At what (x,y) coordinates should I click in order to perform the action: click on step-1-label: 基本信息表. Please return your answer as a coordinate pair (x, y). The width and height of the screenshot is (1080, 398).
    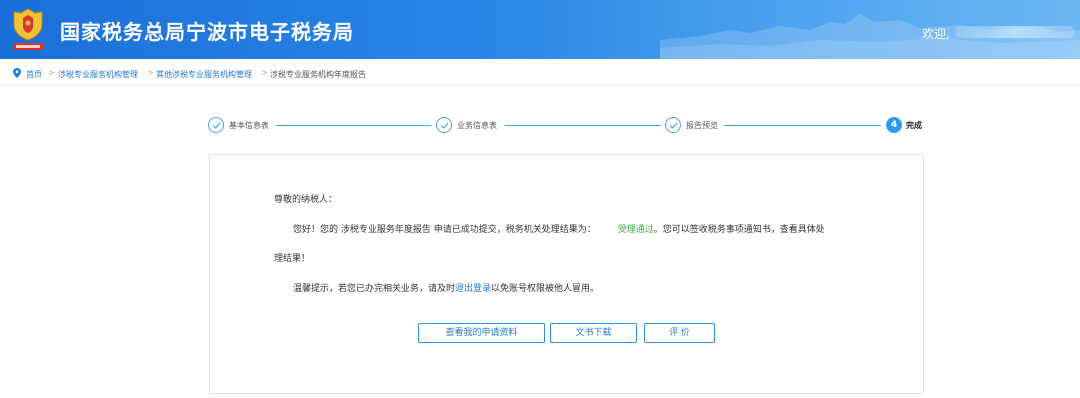
    Looking at the image, I should click on (249, 125).